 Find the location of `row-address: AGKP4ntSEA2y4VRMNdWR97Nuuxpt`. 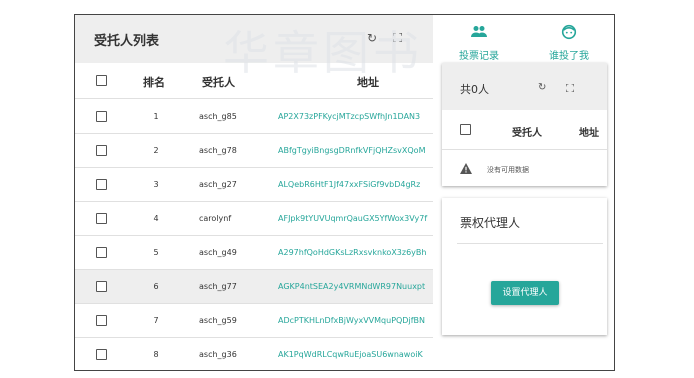

row-address: AGKP4ntSEA2y4VRMNdWR97Nuuxpt is located at coordinates (355, 286).